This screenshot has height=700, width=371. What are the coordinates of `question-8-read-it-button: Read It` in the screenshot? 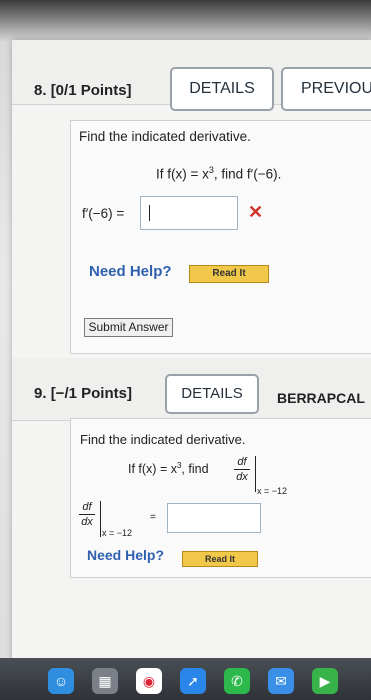 It's located at (229, 274).